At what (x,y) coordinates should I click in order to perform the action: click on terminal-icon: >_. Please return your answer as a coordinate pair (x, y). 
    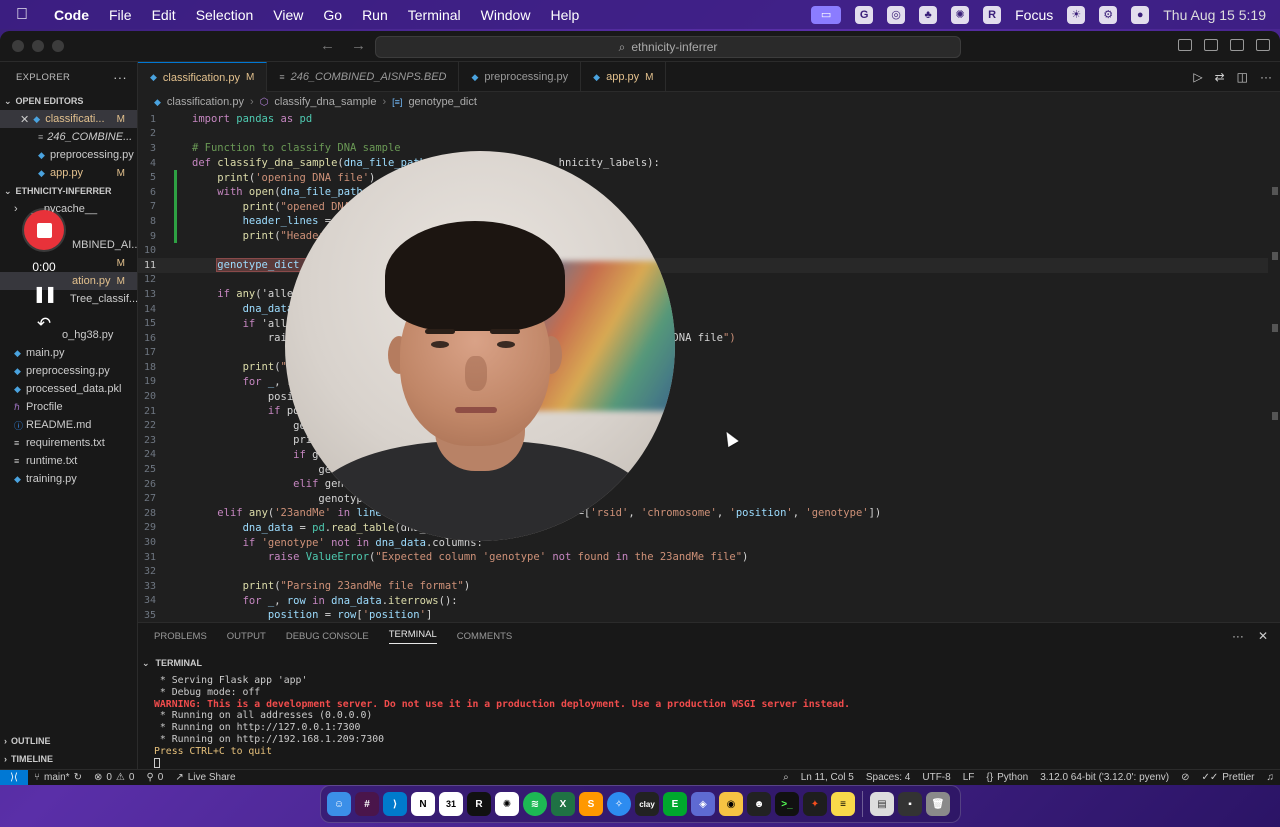
    Looking at the image, I should click on (787, 804).